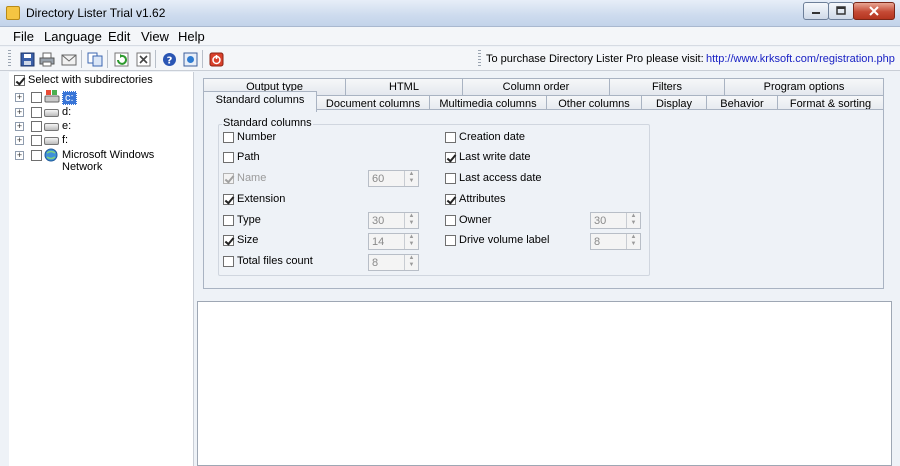 The width and height of the screenshot is (900, 466). Describe the element at coordinates (52, 96) in the screenshot. I see `system-drive-icon` at that location.